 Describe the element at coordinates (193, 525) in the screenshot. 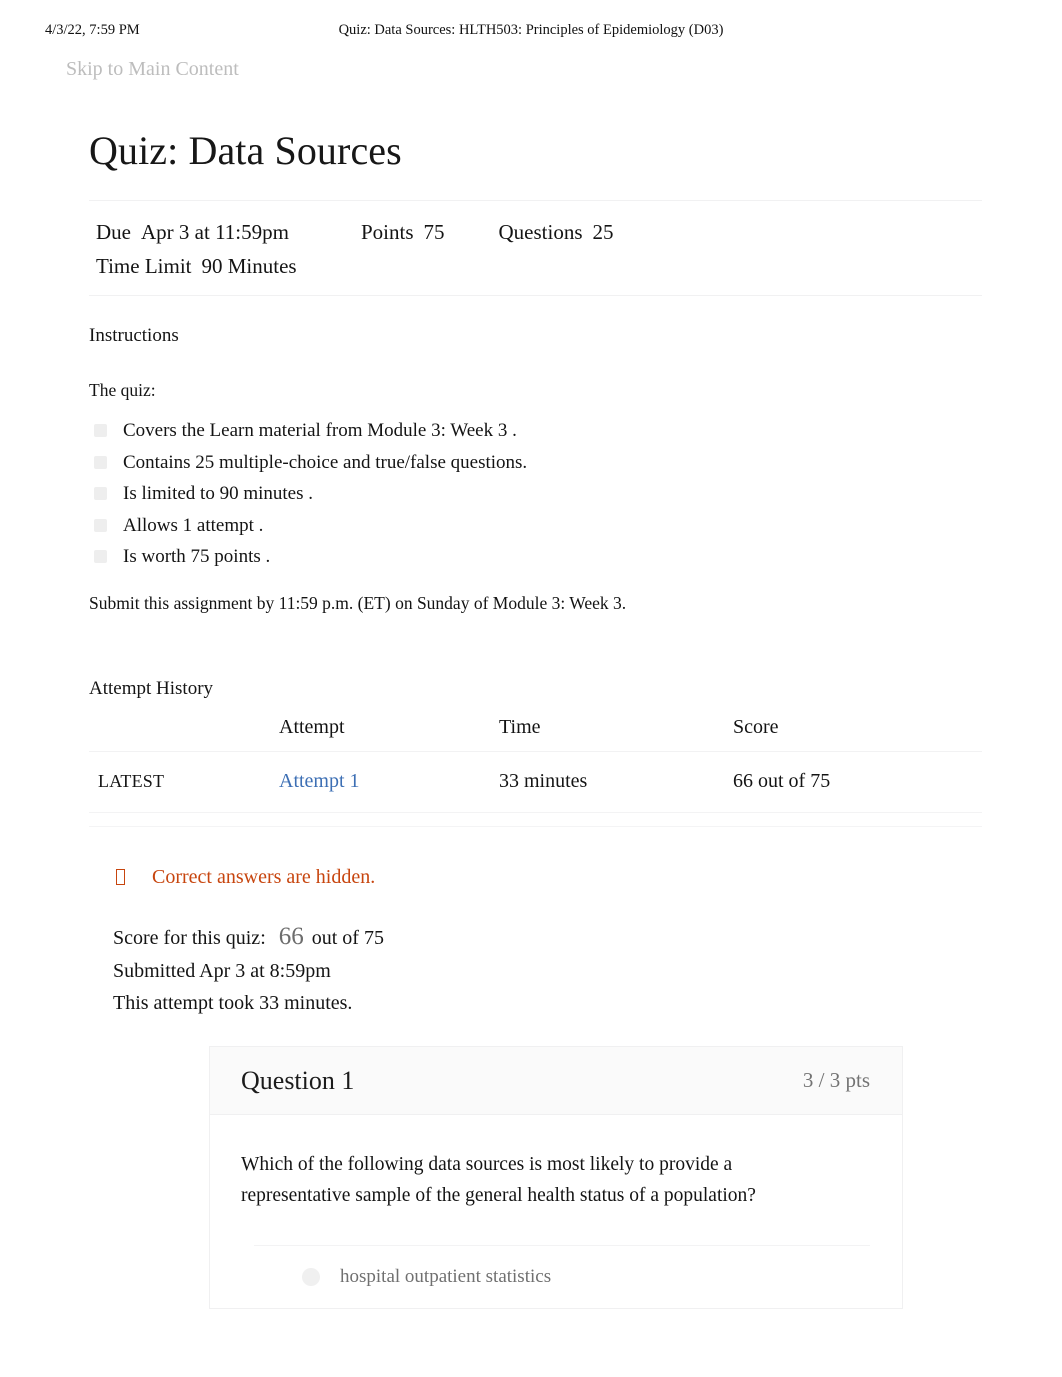

I see `list-item-label: Allows 1 attempt .` at that location.